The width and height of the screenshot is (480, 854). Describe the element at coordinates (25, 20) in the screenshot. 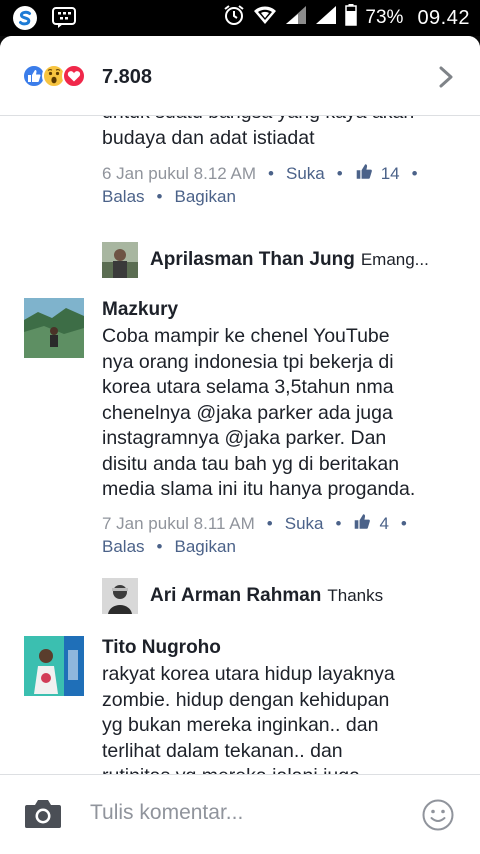

I see `s-app-icon` at that location.